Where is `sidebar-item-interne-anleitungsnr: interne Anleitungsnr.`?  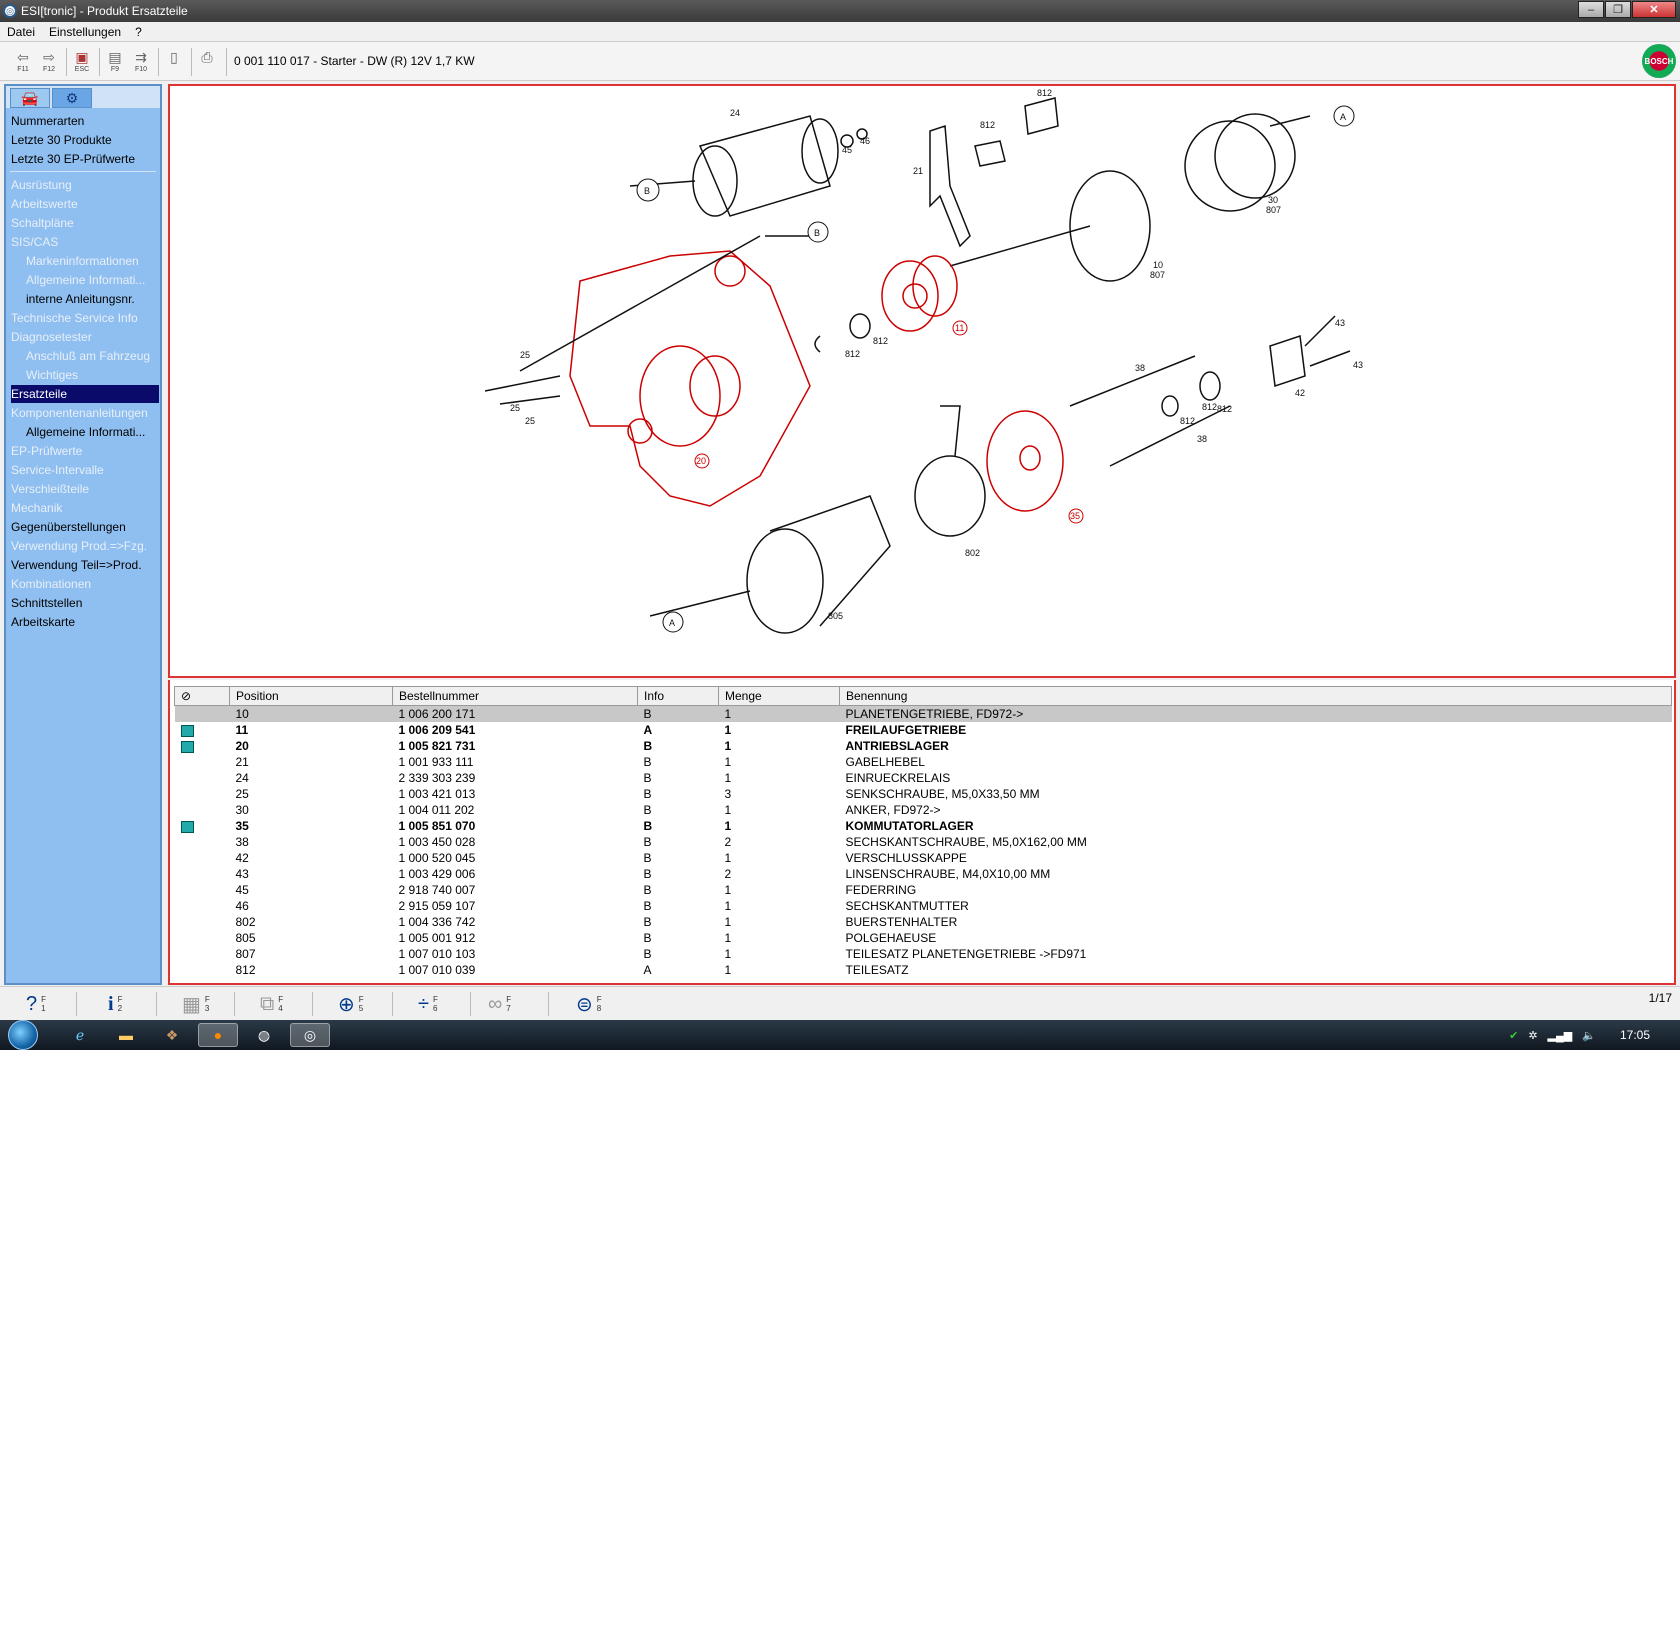 sidebar-item-interne-anleitungsnr: interne Anleitungsnr. is located at coordinates (92, 299).